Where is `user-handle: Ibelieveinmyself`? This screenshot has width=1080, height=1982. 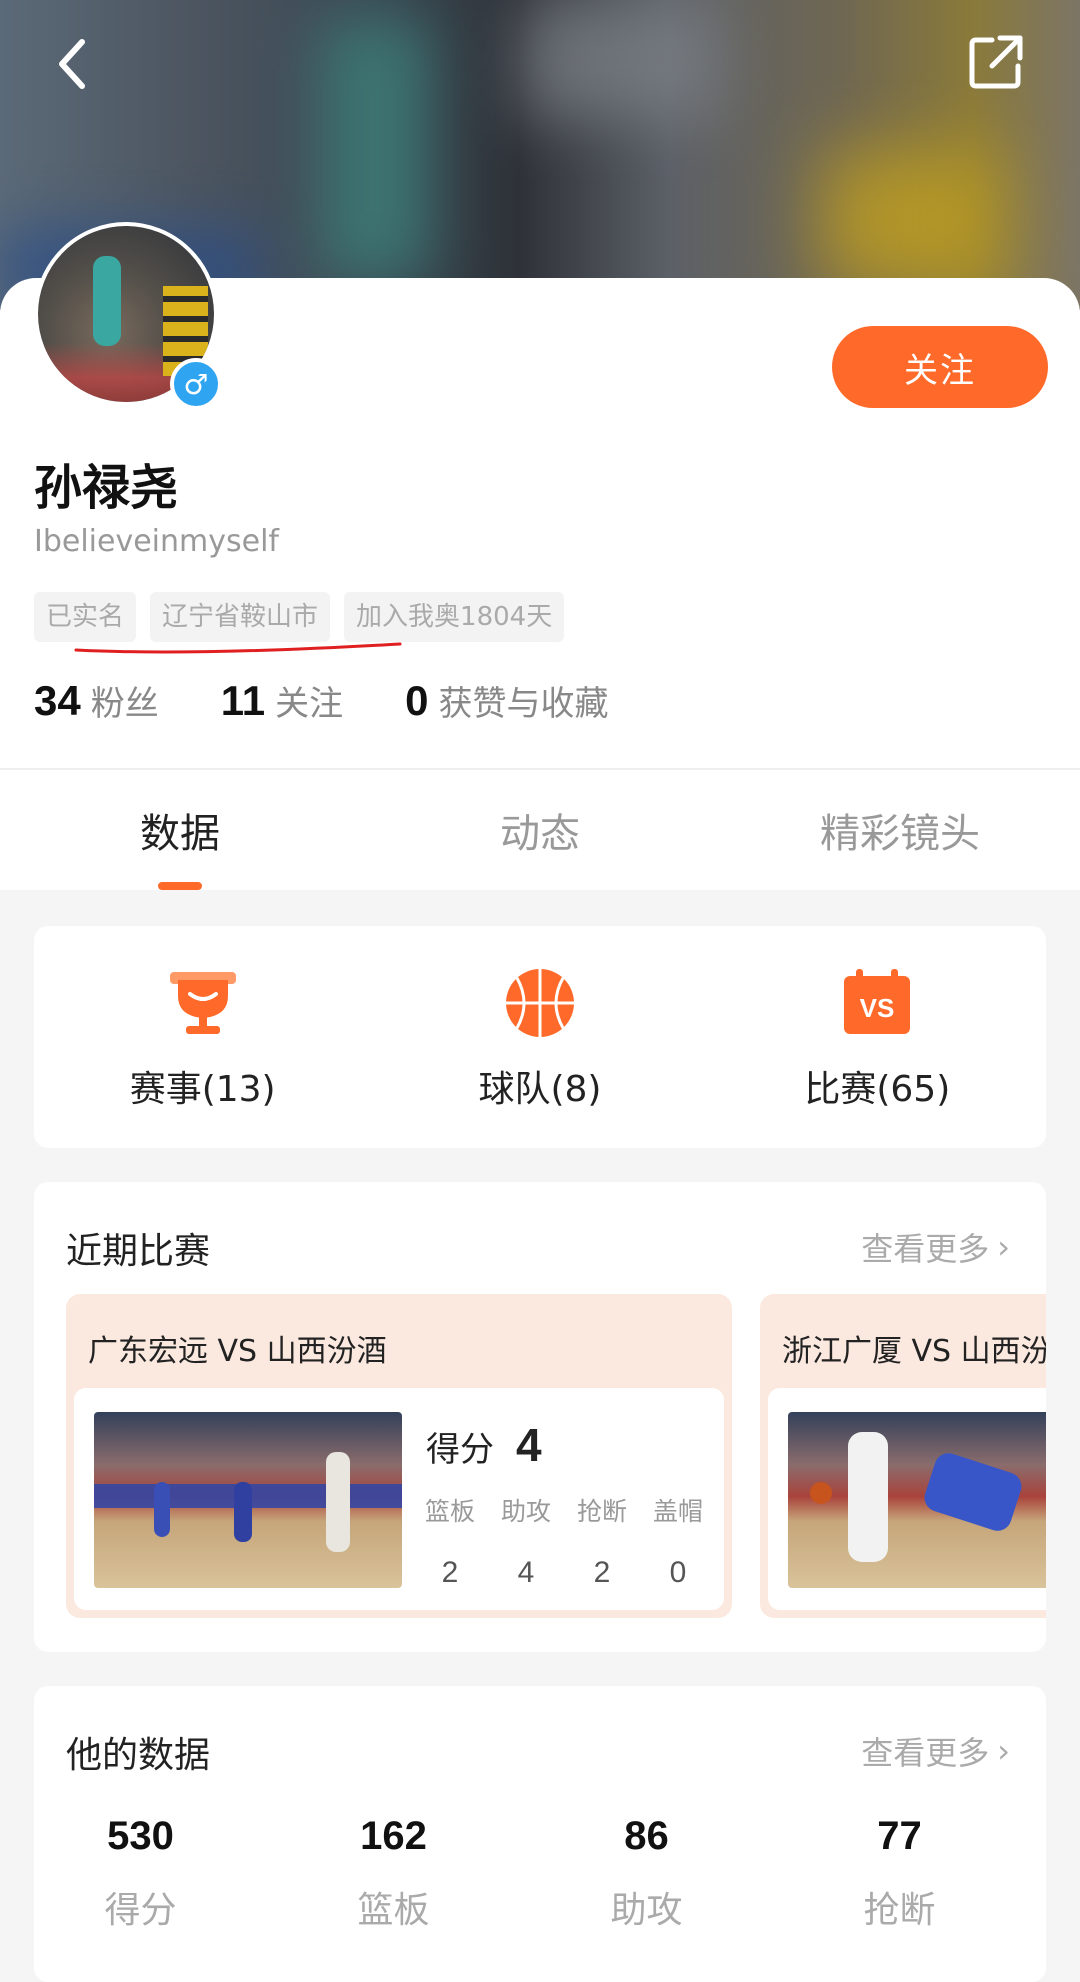 user-handle: Ibelieveinmyself is located at coordinates (156, 541).